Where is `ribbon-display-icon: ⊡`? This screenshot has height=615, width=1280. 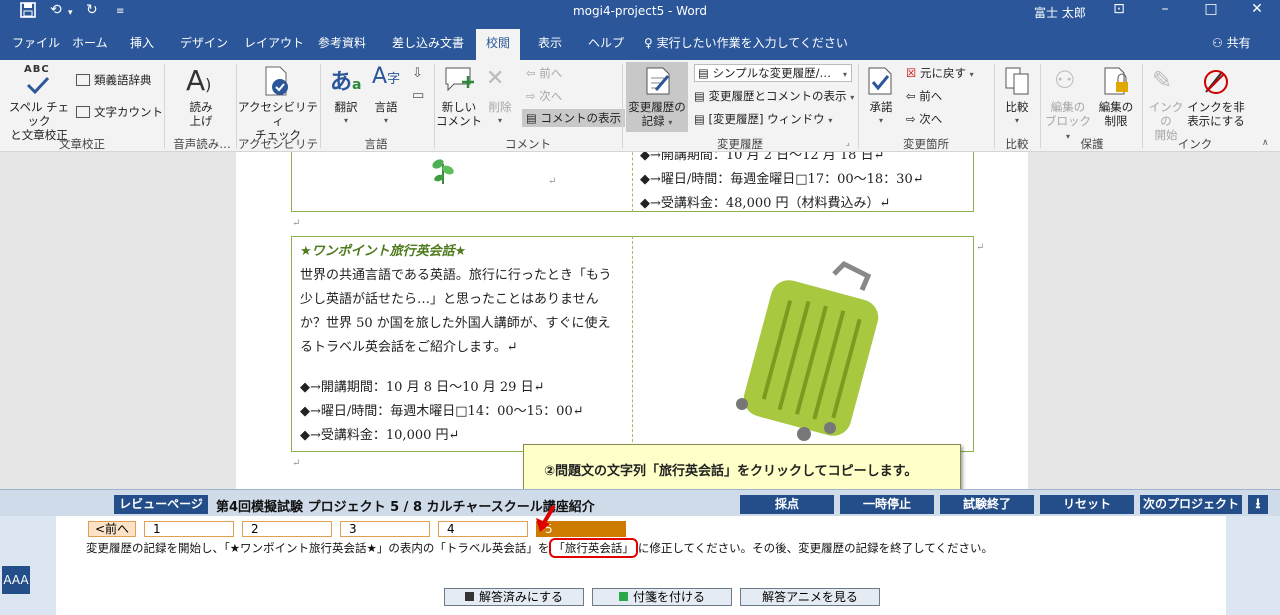 ribbon-display-icon: ⊡ is located at coordinates (1119, 9).